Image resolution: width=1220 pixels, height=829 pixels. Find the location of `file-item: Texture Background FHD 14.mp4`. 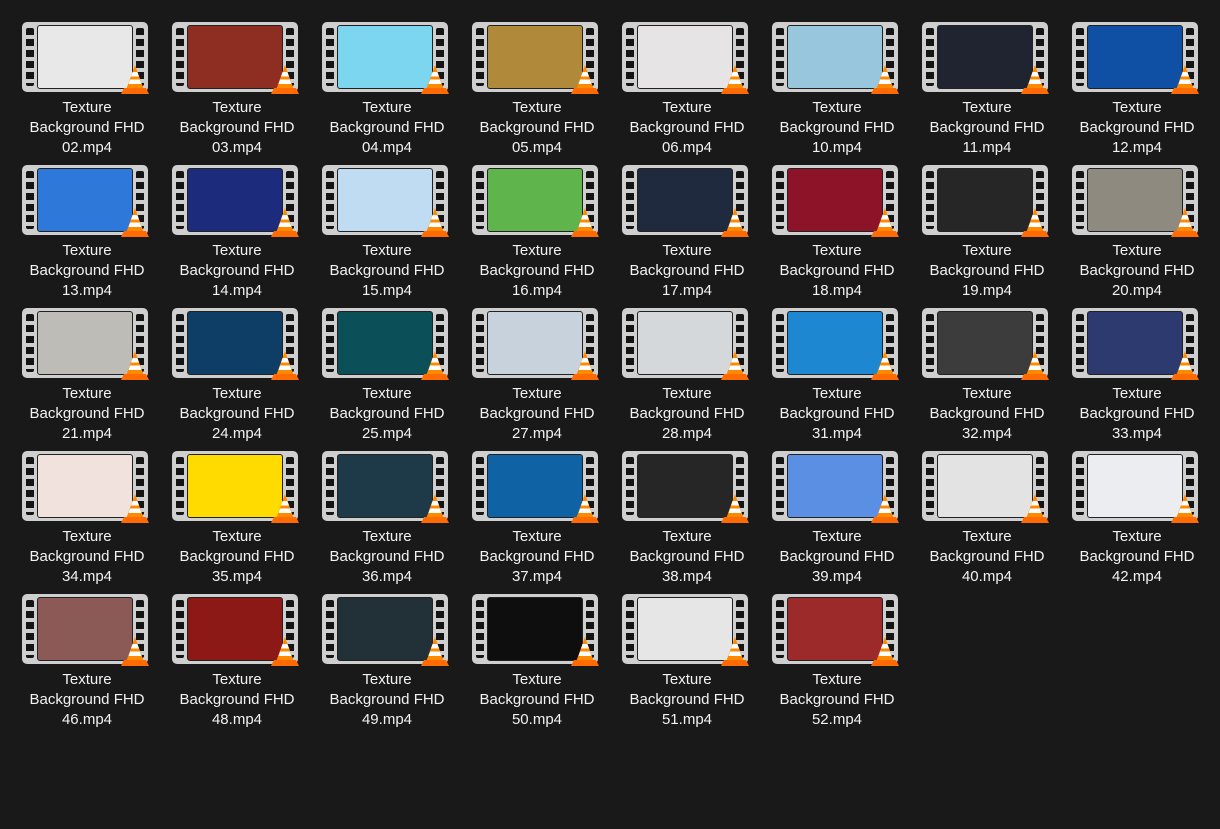

file-item: Texture Background FHD 14.mp4 is located at coordinates (237, 230).